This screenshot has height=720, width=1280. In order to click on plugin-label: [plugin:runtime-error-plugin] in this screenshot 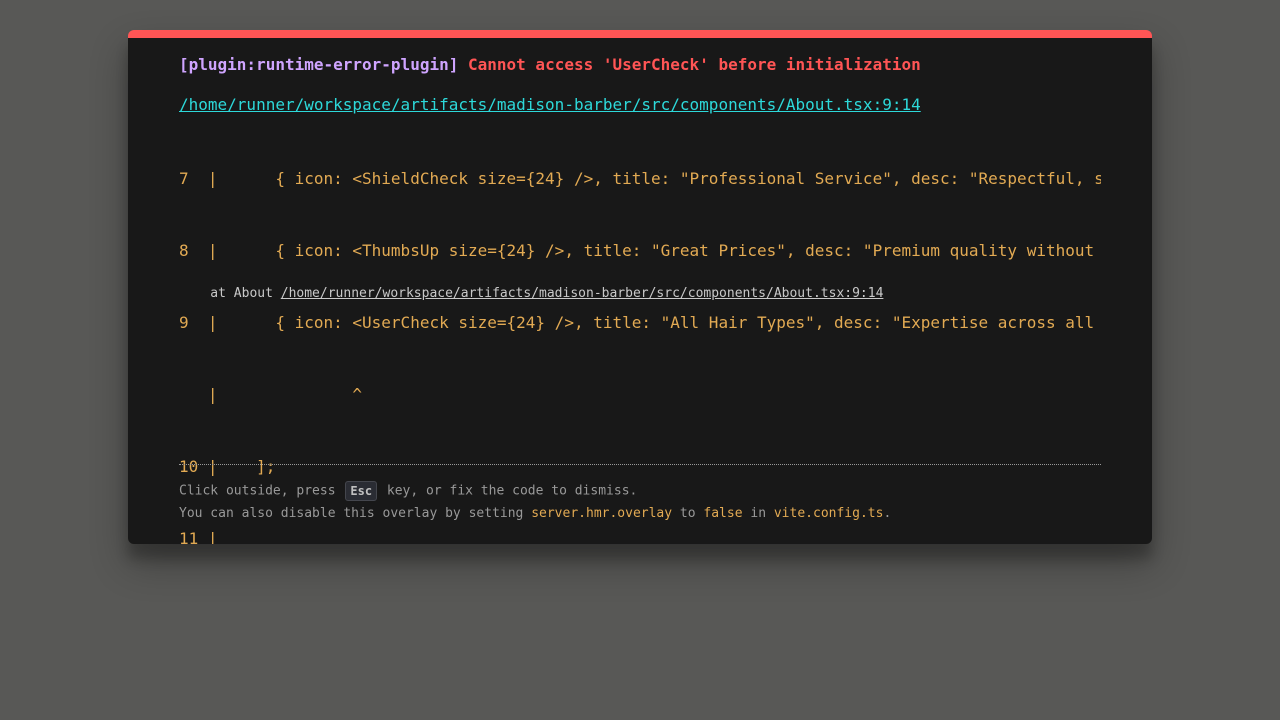, I will do `click(319, 64)`.